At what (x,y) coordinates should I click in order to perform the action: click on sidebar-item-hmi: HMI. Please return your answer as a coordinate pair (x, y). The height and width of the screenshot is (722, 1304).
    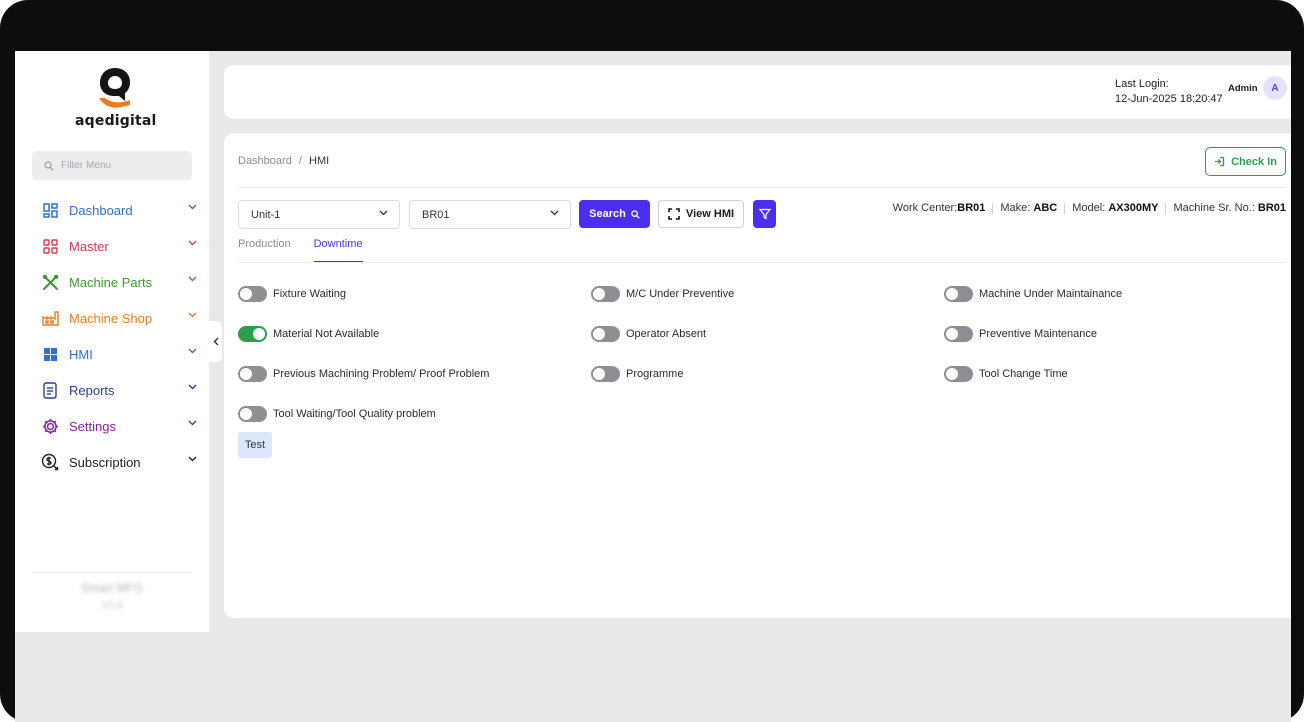
    Looking at the image, I should click on (112, 354).